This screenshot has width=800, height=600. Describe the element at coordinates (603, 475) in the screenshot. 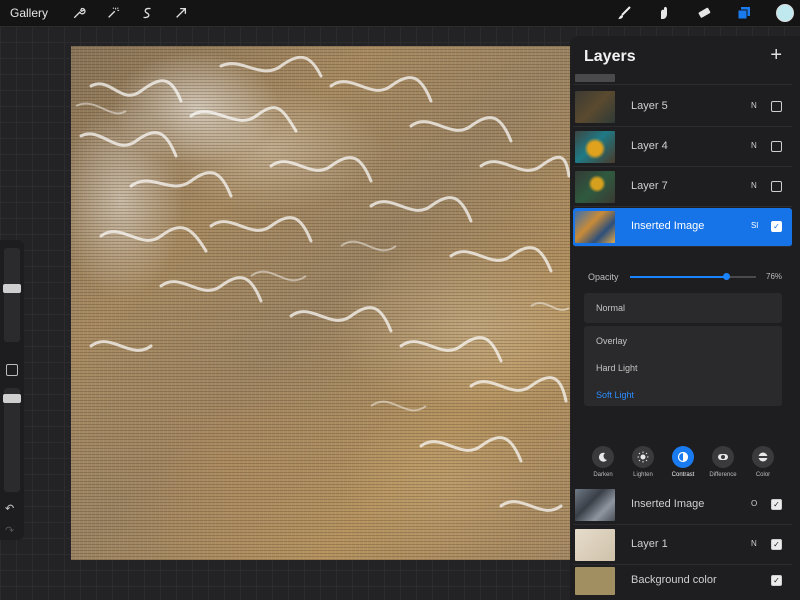

I see `category-label: Darken` at that location.